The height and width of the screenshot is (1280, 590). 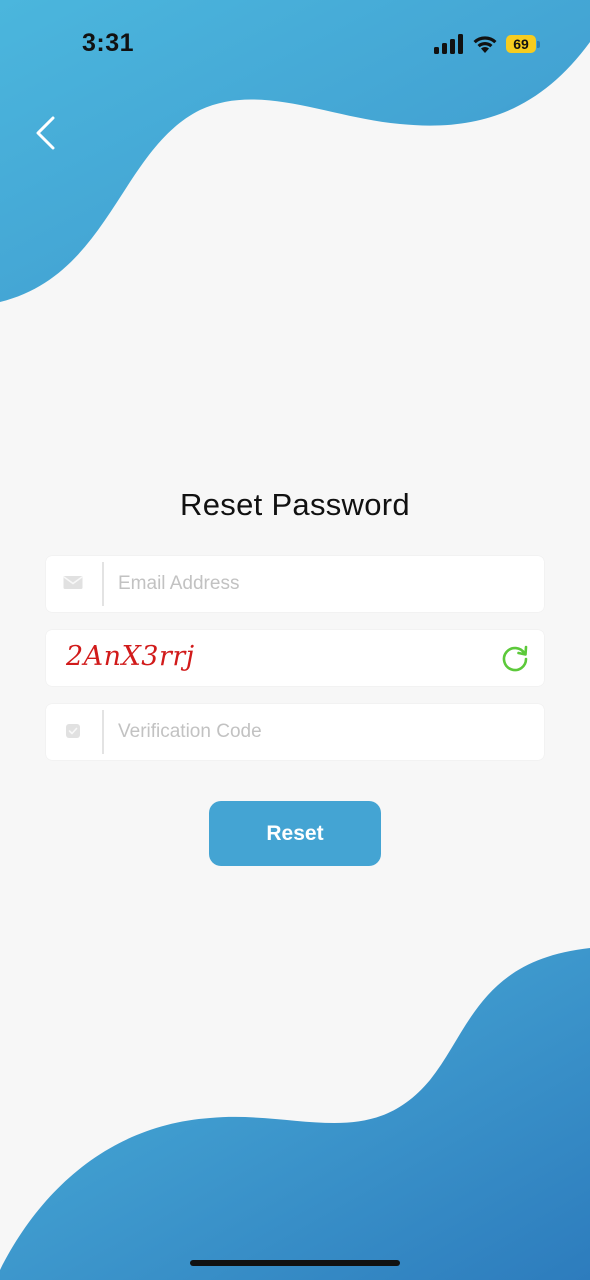 I want to click on battery-level: 69, so click(x=521, y=44).